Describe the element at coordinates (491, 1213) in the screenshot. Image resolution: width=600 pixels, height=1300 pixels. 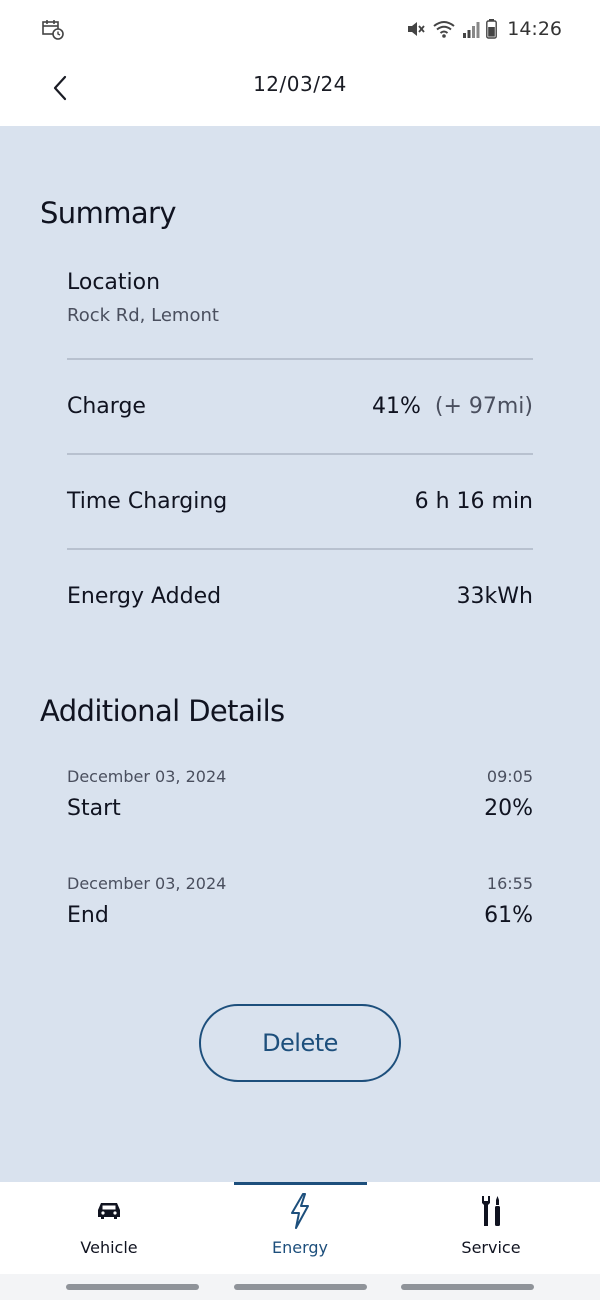
I see `tools-icon` at that location.